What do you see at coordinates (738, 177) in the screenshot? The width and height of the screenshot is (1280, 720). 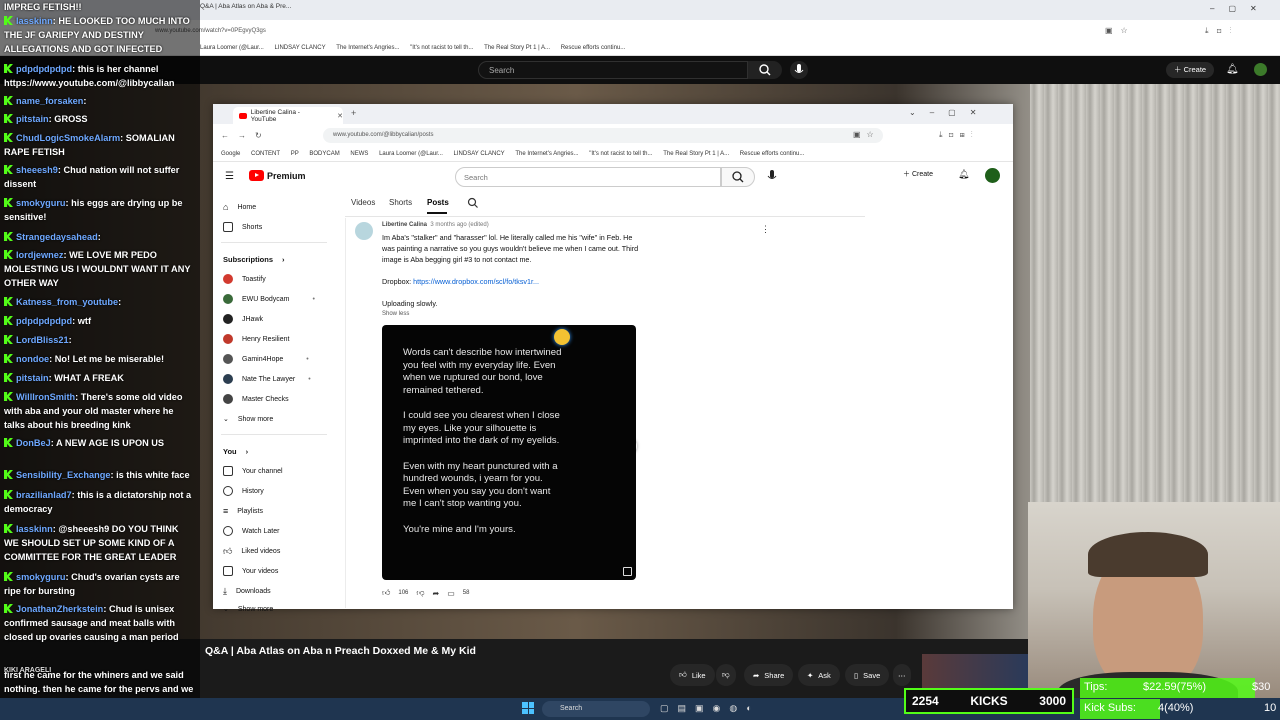 I see `search-button` at bounding box center [738, 177].